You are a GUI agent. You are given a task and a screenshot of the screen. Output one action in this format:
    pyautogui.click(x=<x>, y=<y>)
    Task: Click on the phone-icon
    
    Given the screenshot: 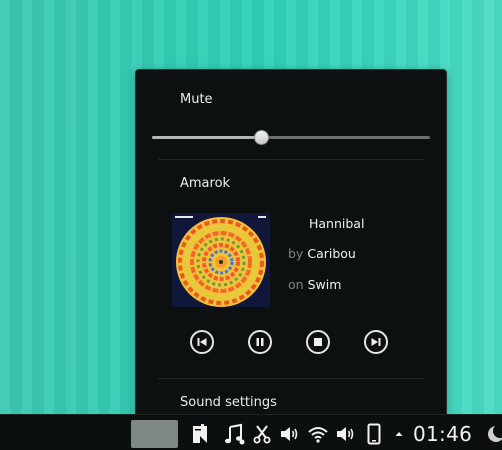 What is the action you would take?
    pyautogui.click(x=374, y=434)
    